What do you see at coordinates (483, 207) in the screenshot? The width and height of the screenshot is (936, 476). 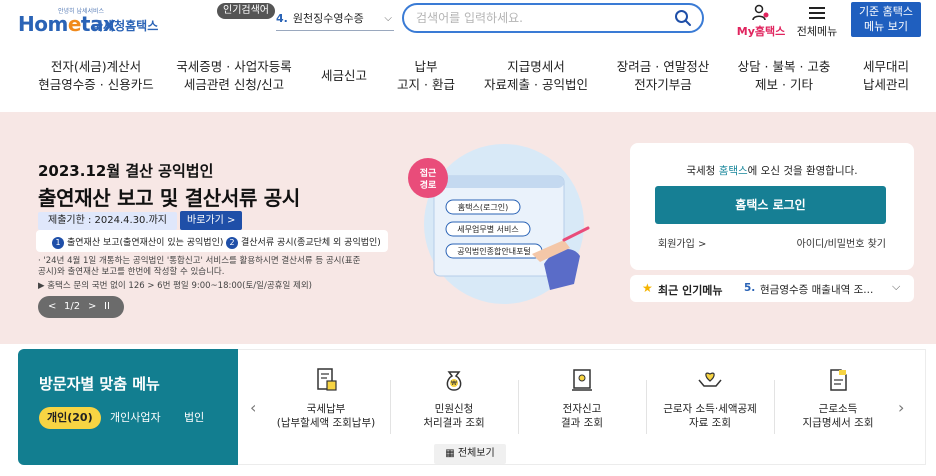 I see `illus-step-1: 홈택스(로그인)` at bounding box center [483, 207].